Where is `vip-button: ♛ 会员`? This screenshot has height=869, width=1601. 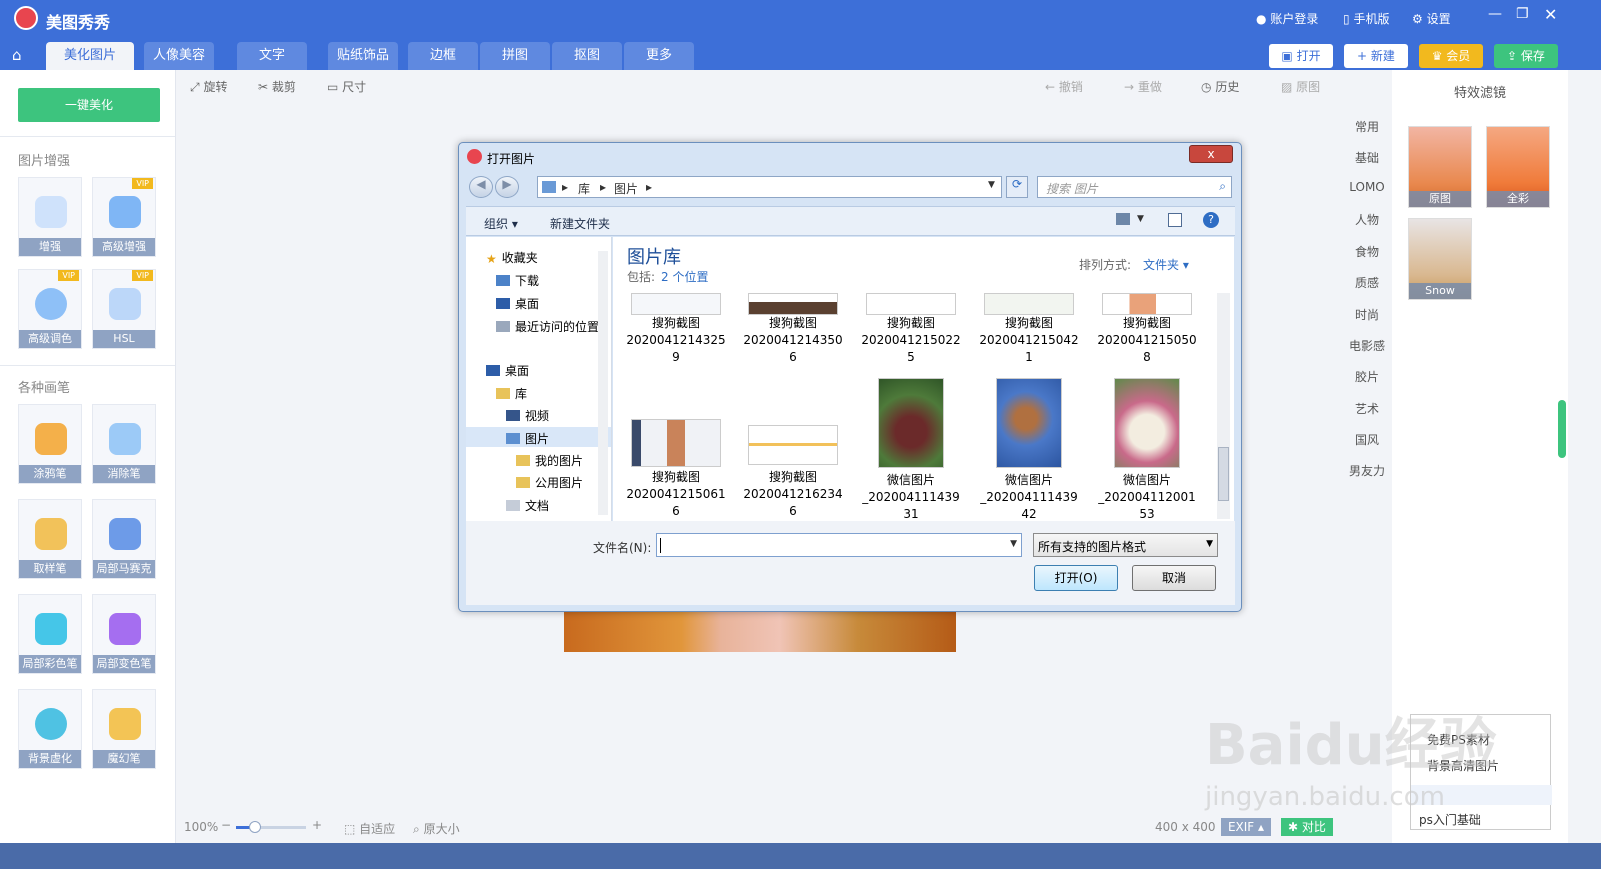
vip-button: ♛ 会员 is located at coordinates (1451, 56).